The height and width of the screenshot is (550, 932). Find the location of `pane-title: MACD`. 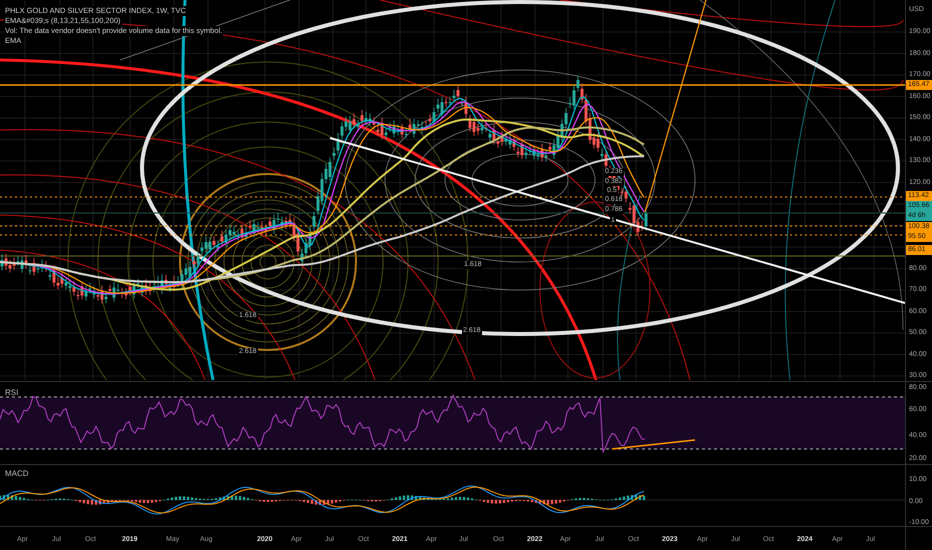

pane-title: MACD is located at coordinates (17, 473).